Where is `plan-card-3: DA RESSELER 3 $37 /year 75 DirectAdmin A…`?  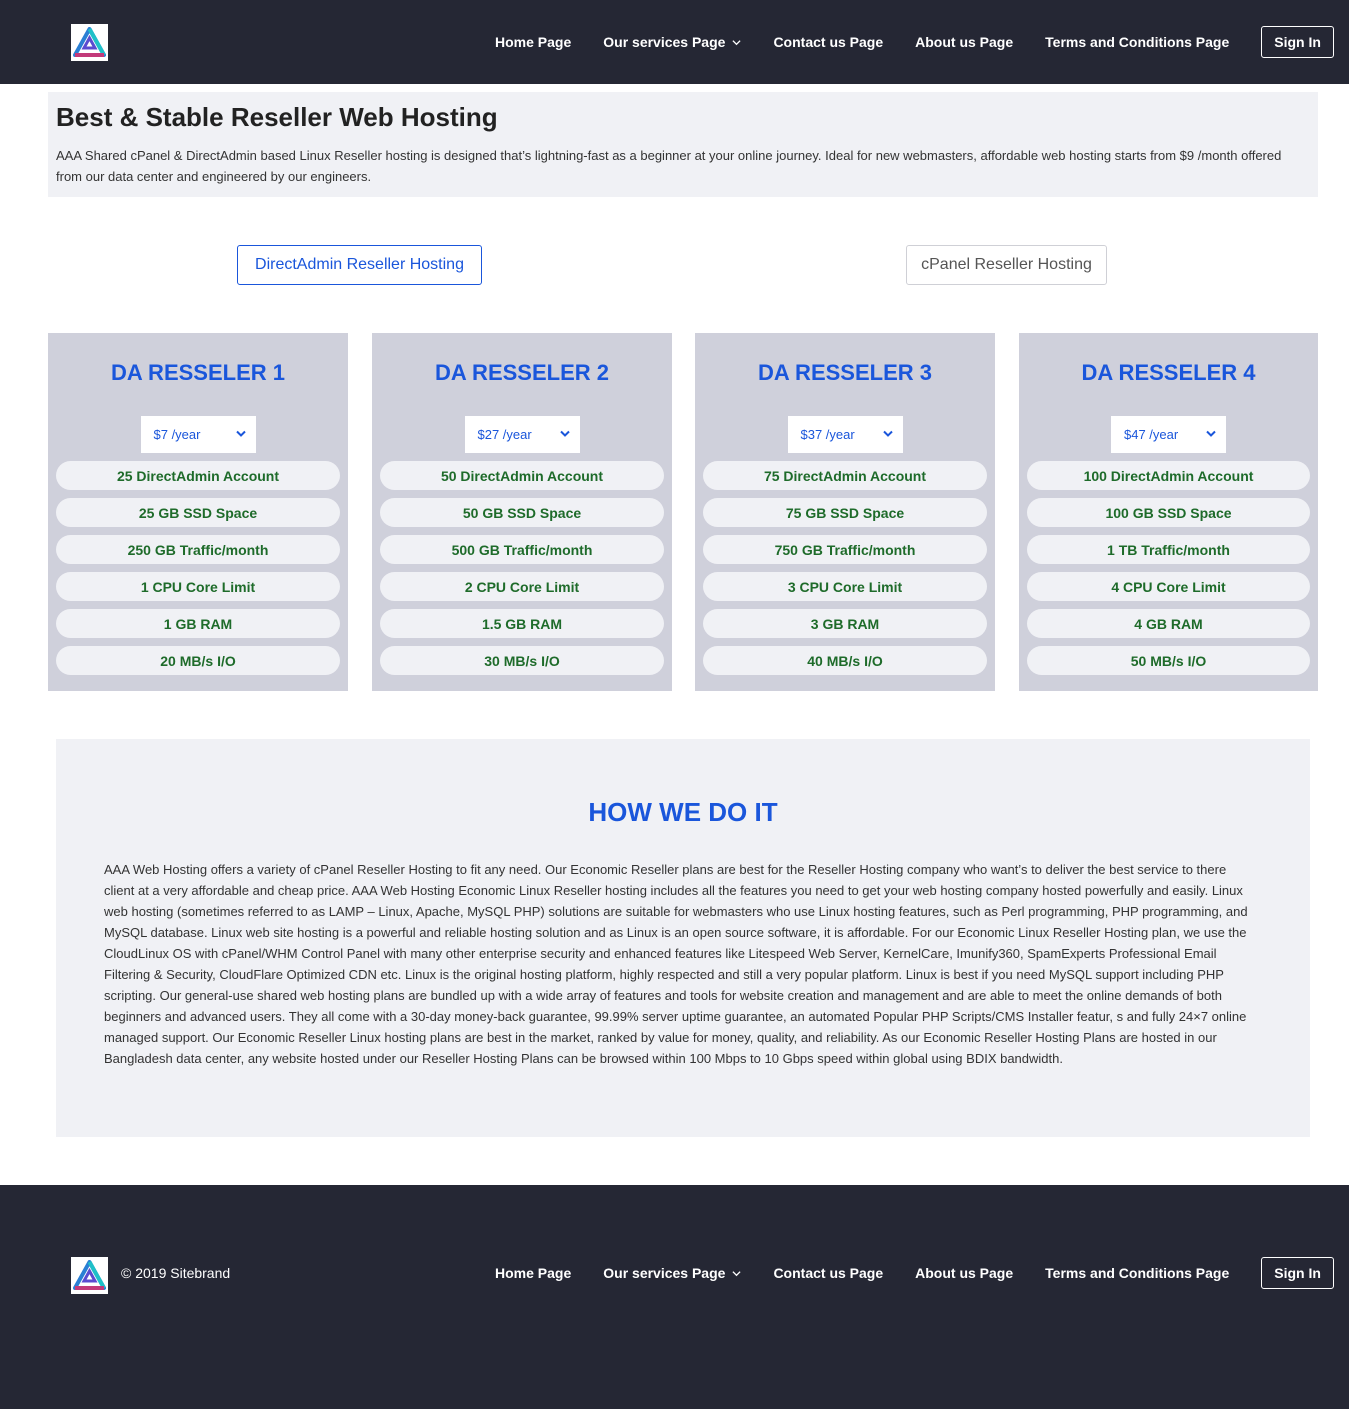
plan-card-3: DA RESSELER 3 $37 /year 75 DirectAdmin A… is located at coordinates (845, 512).